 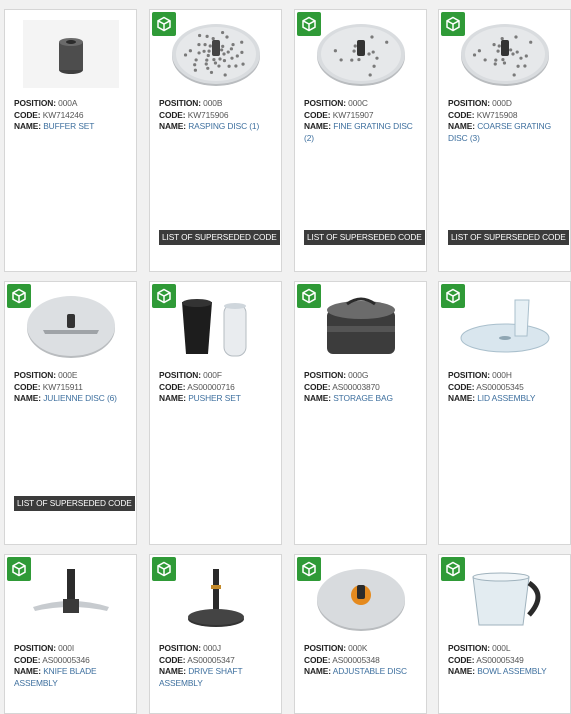 I want to click on position-value: 000G, so click(x=358, y=375).